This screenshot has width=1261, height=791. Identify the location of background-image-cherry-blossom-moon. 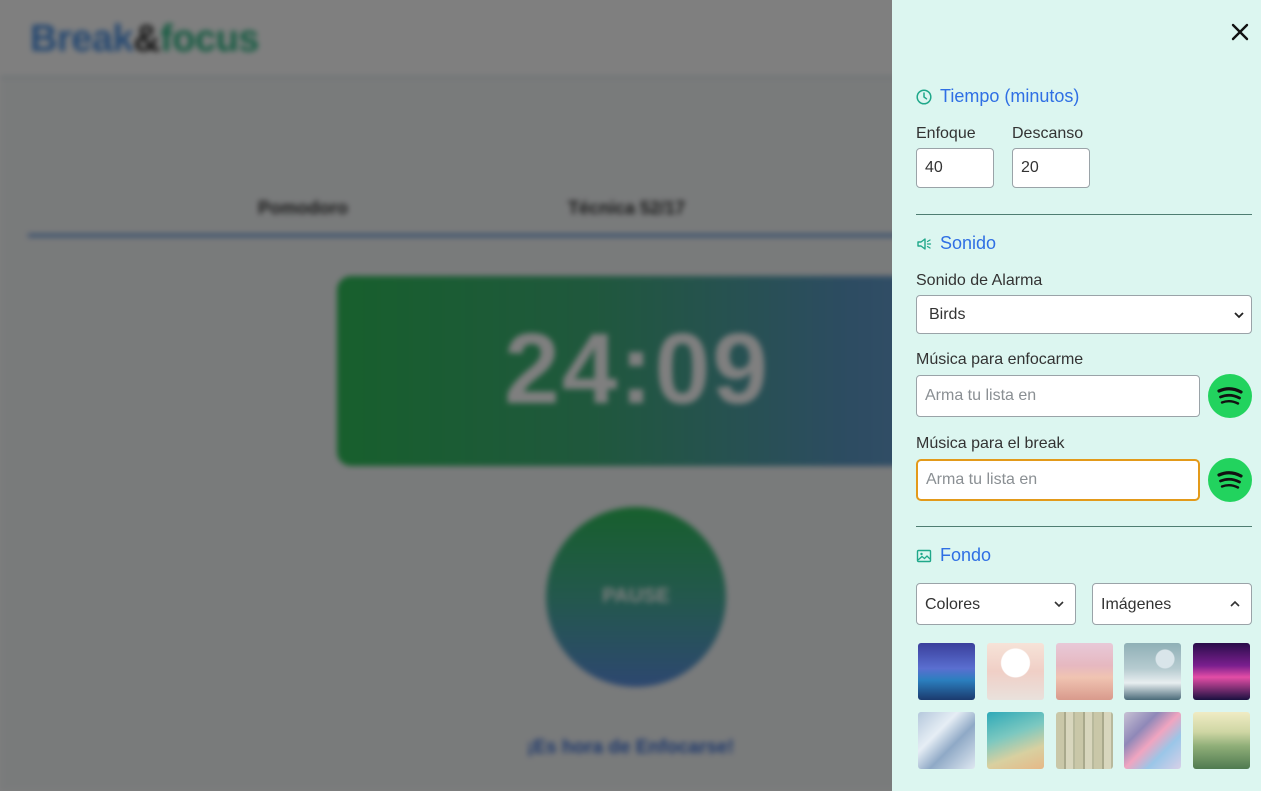
(1015, 671).